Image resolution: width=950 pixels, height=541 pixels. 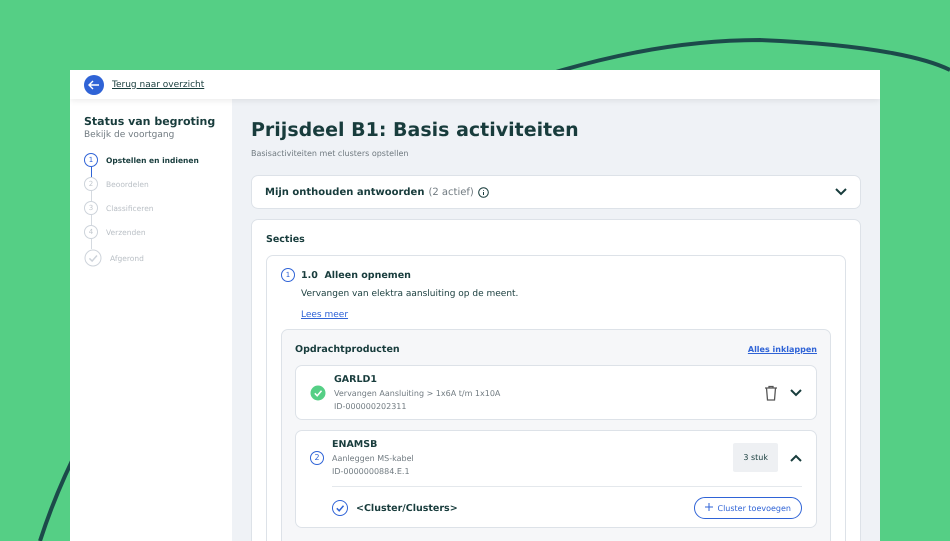 I want to click on remembered-answers-panel: Mijn onthouden antwoorden (2 actief), so click(x=556, y=192).